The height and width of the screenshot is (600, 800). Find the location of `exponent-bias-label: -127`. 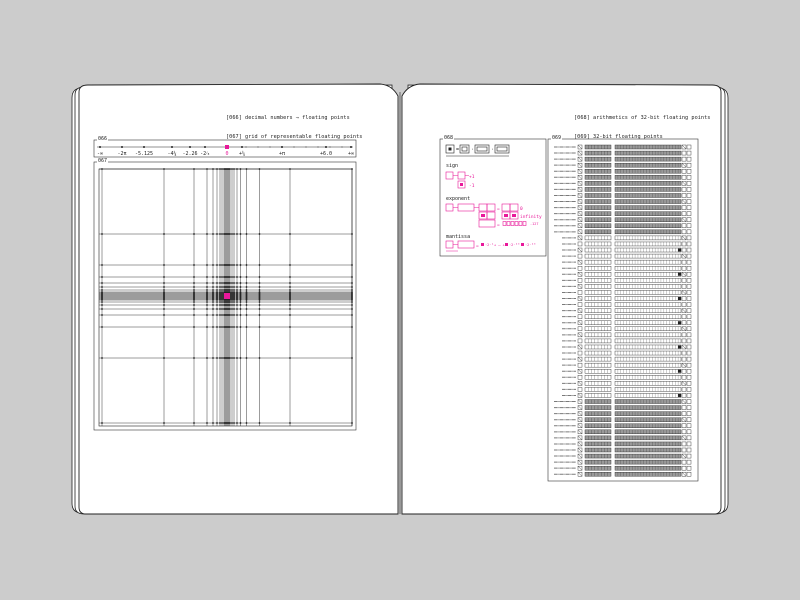

exponent-bias-label: -127 is located at coordinates (534, 224).